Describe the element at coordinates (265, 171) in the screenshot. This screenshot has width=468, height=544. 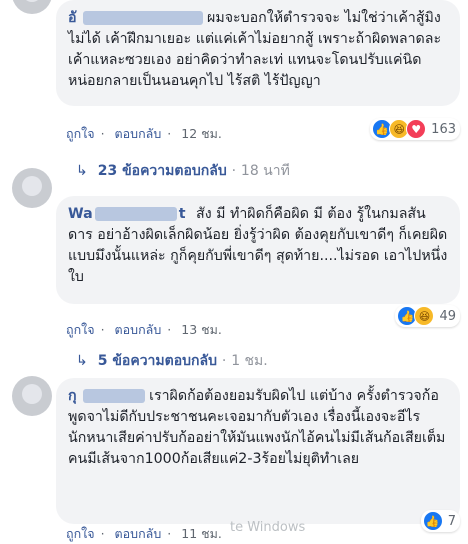
I see `replies-time: 18 นาที` at that location.